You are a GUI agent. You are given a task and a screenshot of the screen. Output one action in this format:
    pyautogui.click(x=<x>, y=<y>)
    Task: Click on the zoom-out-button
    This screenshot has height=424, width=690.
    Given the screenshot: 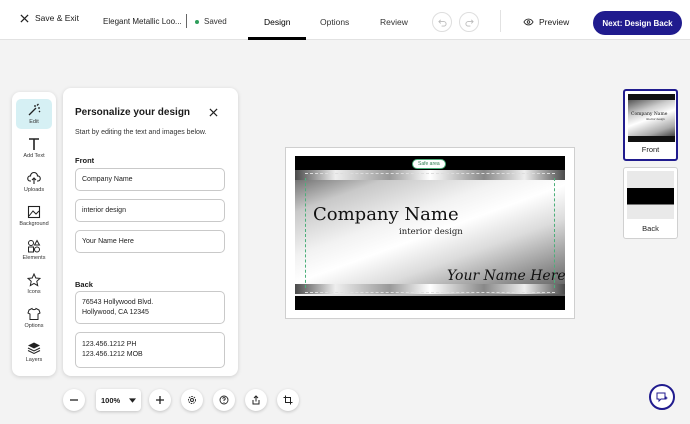 What is the action you would take?
    pyautogui.click(x=74, y=400)
    